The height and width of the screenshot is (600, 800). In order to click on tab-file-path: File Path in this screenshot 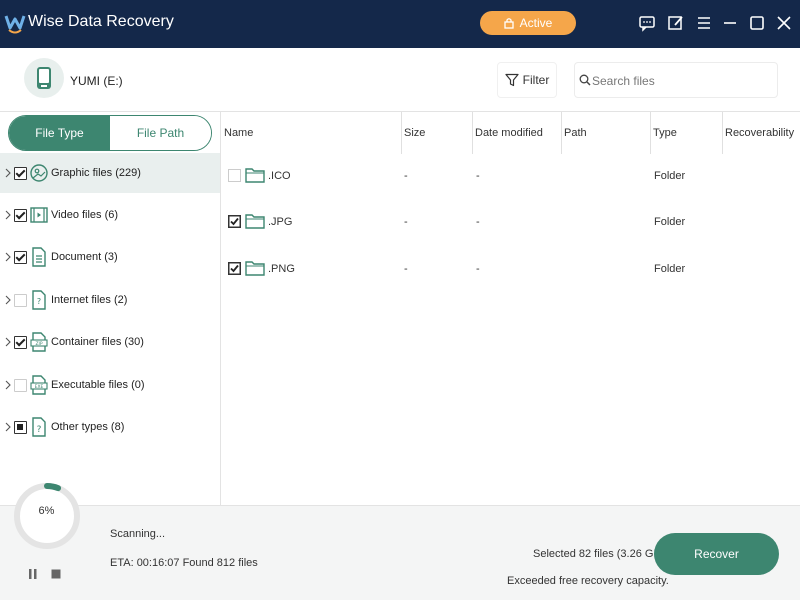, I will do `click(160, 133)`.